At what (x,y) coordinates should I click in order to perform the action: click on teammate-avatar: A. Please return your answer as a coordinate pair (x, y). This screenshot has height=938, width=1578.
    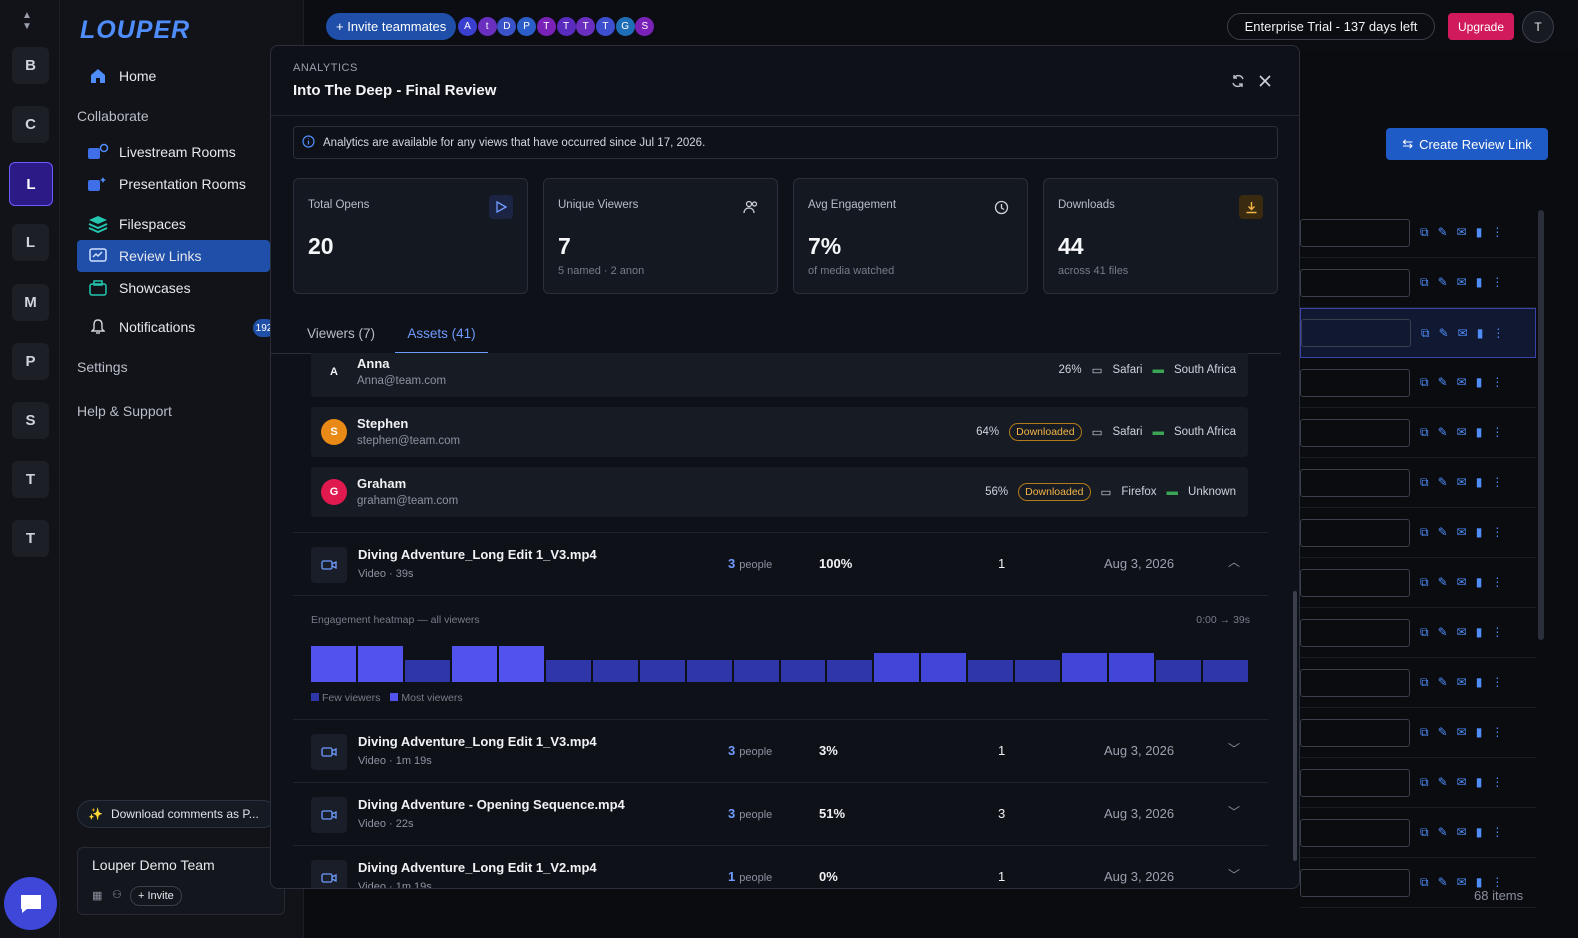
    Looking at the image, I should click on (467, 26).